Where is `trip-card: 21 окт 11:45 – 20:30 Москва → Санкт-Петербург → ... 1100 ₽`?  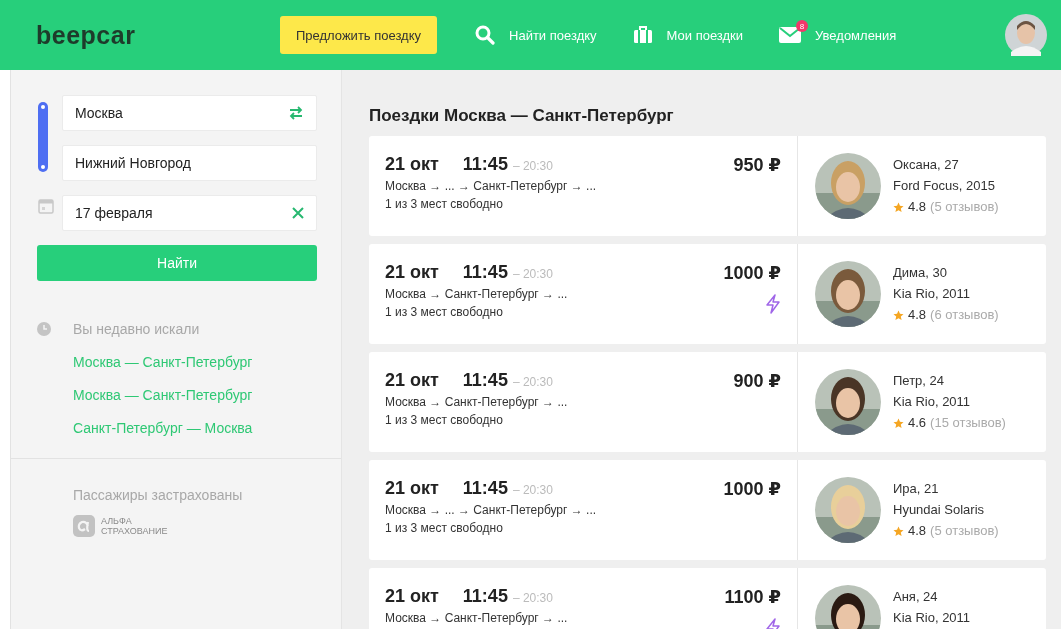 trip-card: 21 окт 11:45 – 20:30 Москва → Санкт-Петербург → ... 1100 ₽ is located at coordinates (583, 598).